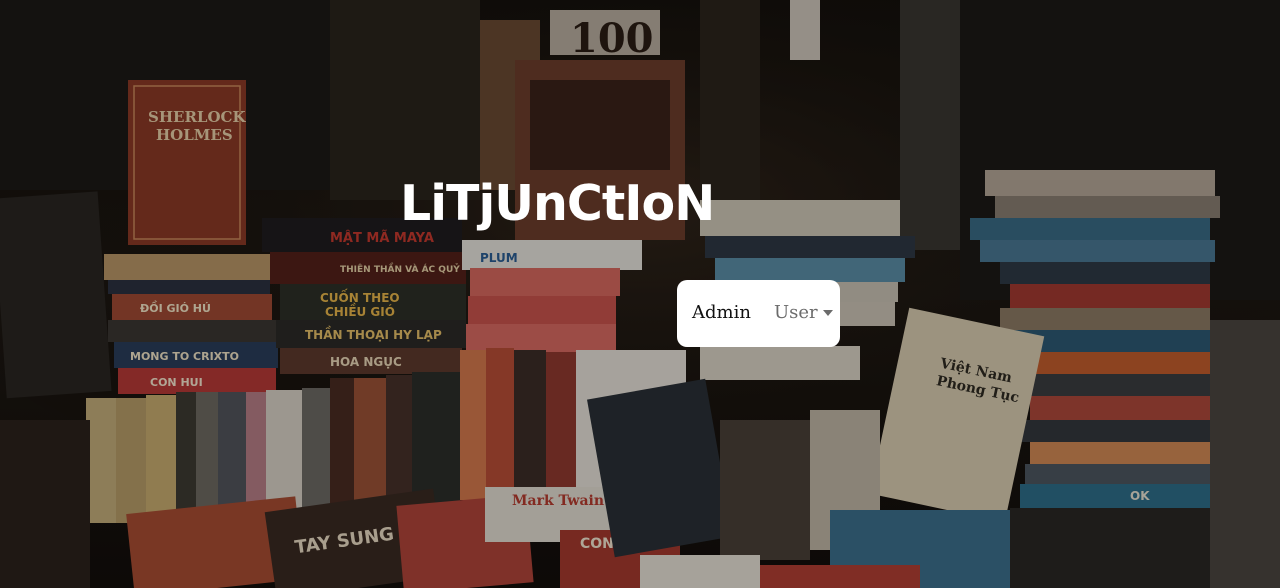 The width and height of the screenshot is (1280, 588). What do you see at coordinates (557, 203) in the screenshot?
I see `brand-title: LiTjUnCtIoN` at bounding box center [557, 203].